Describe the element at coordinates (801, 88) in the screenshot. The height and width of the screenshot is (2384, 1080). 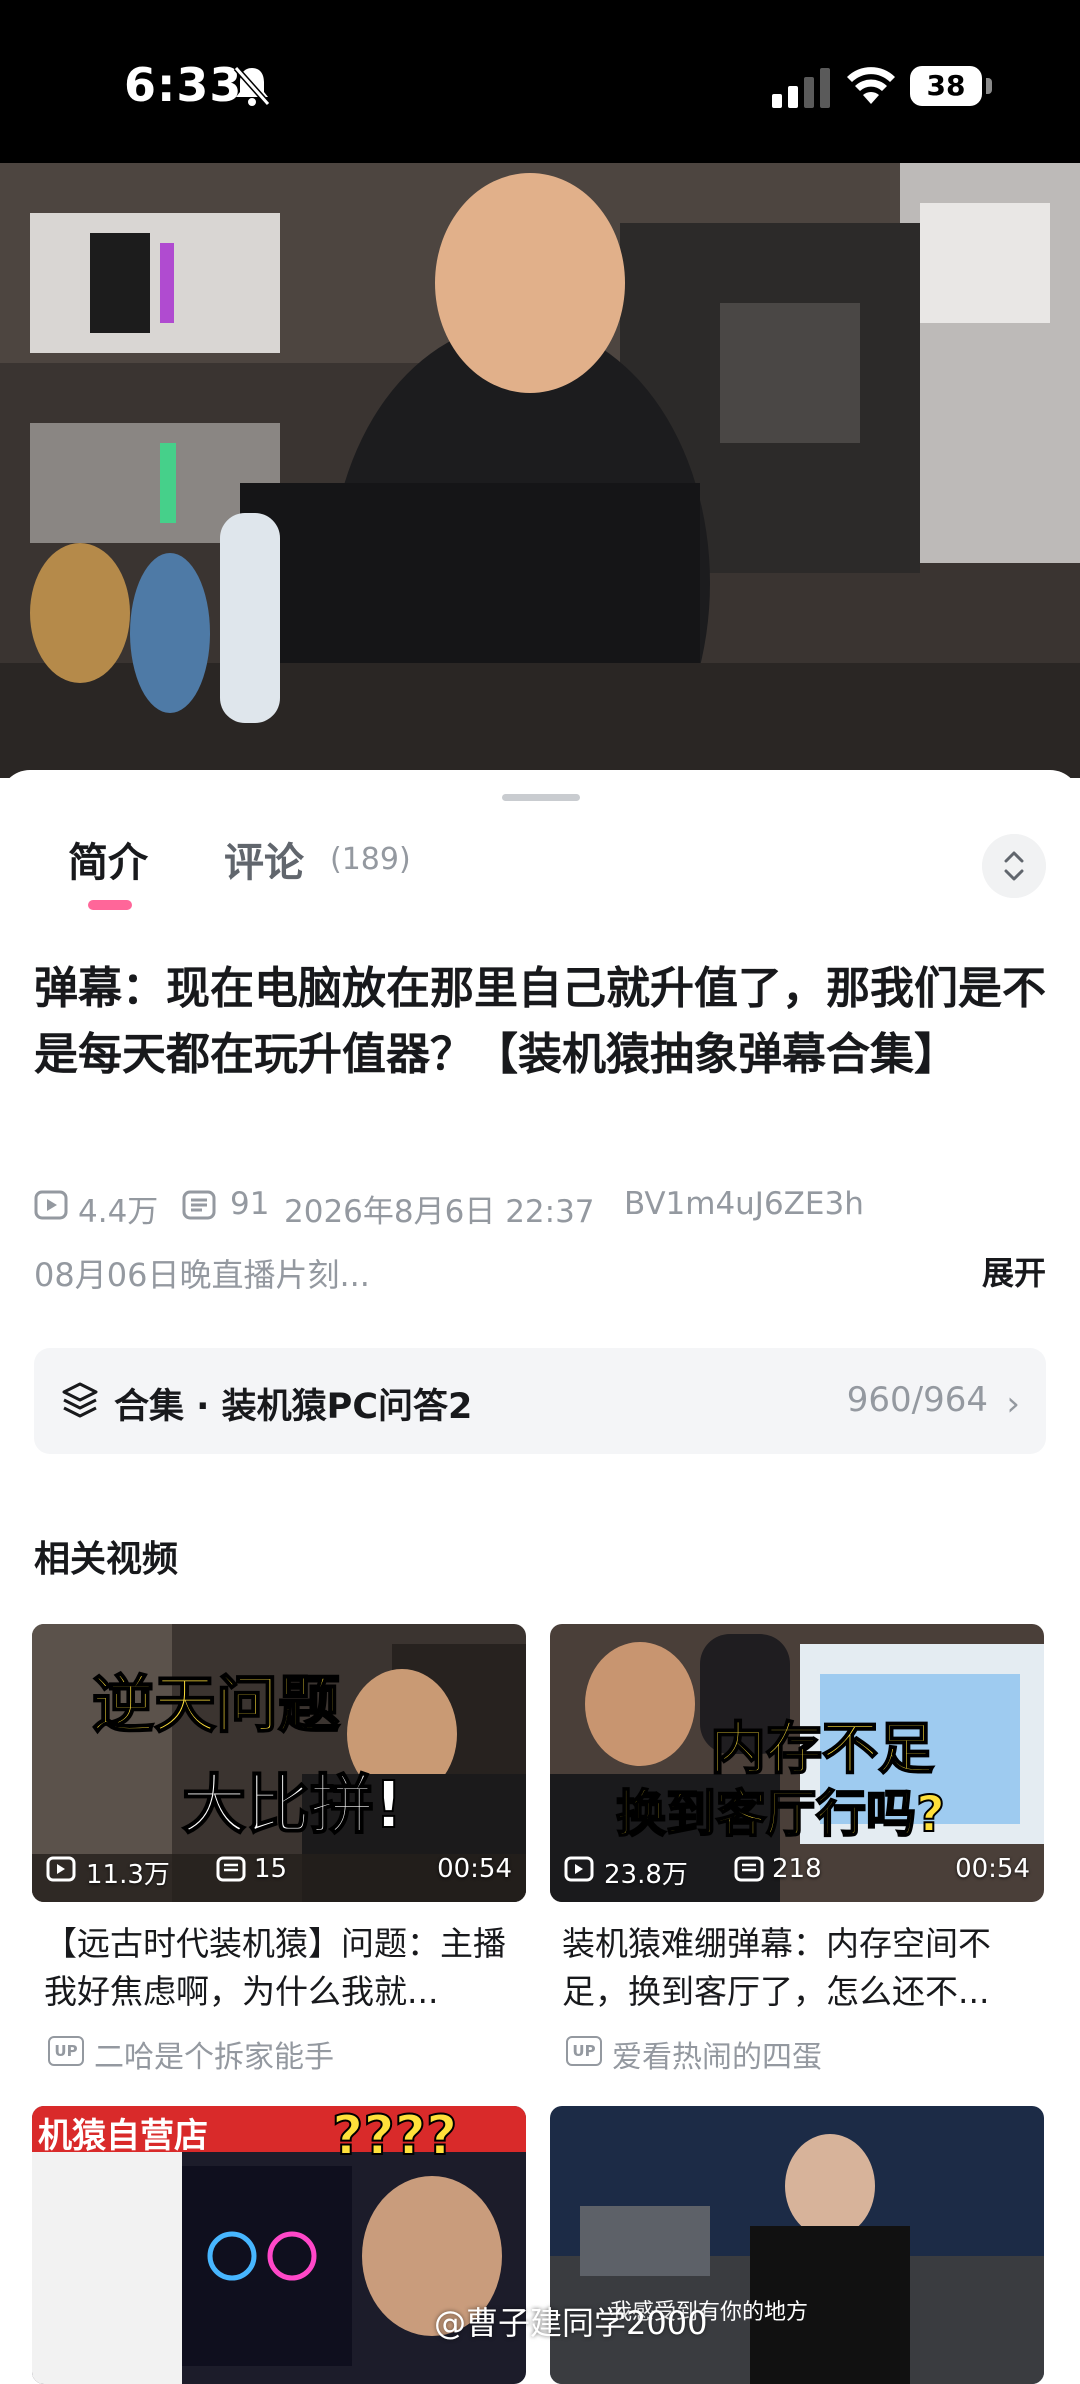
I see `cellular-signal-icon` at that location.